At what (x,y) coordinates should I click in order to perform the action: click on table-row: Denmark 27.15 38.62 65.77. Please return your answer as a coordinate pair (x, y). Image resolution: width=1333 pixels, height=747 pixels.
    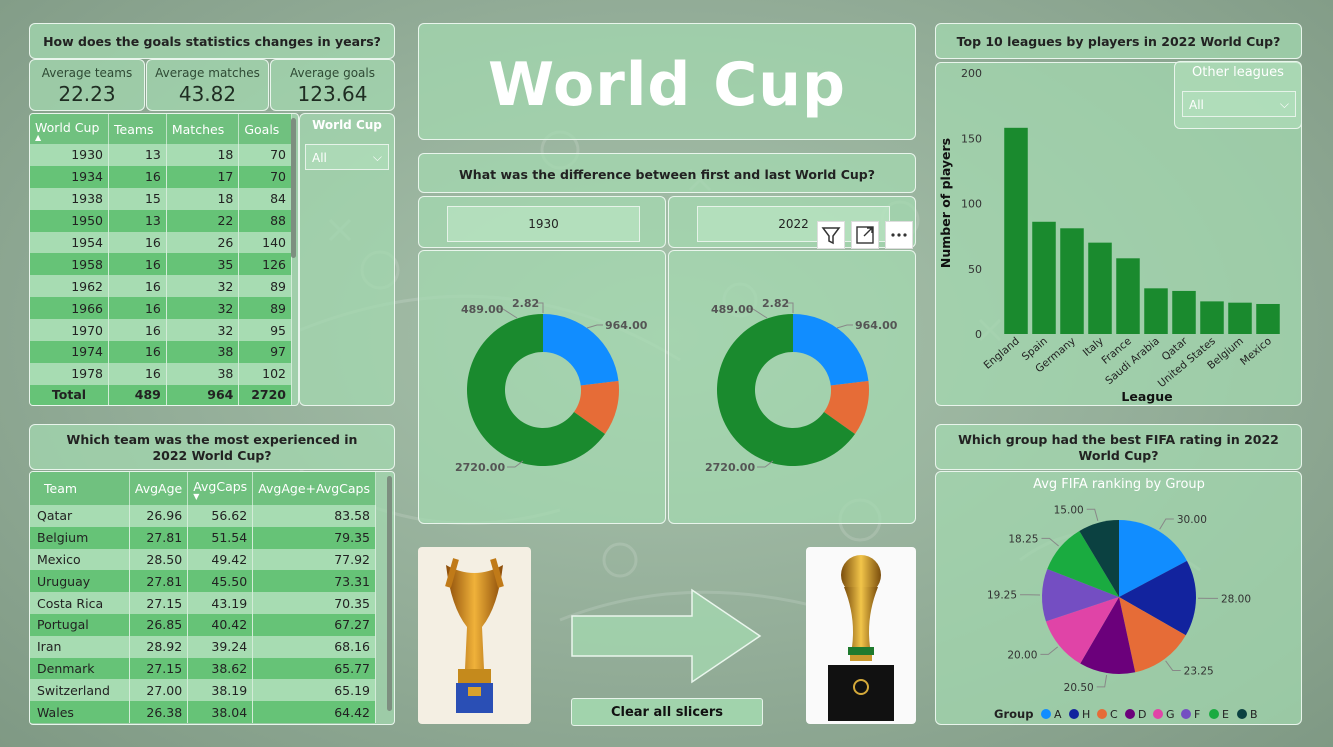
    Looking at the image, I should click on (203, 668).